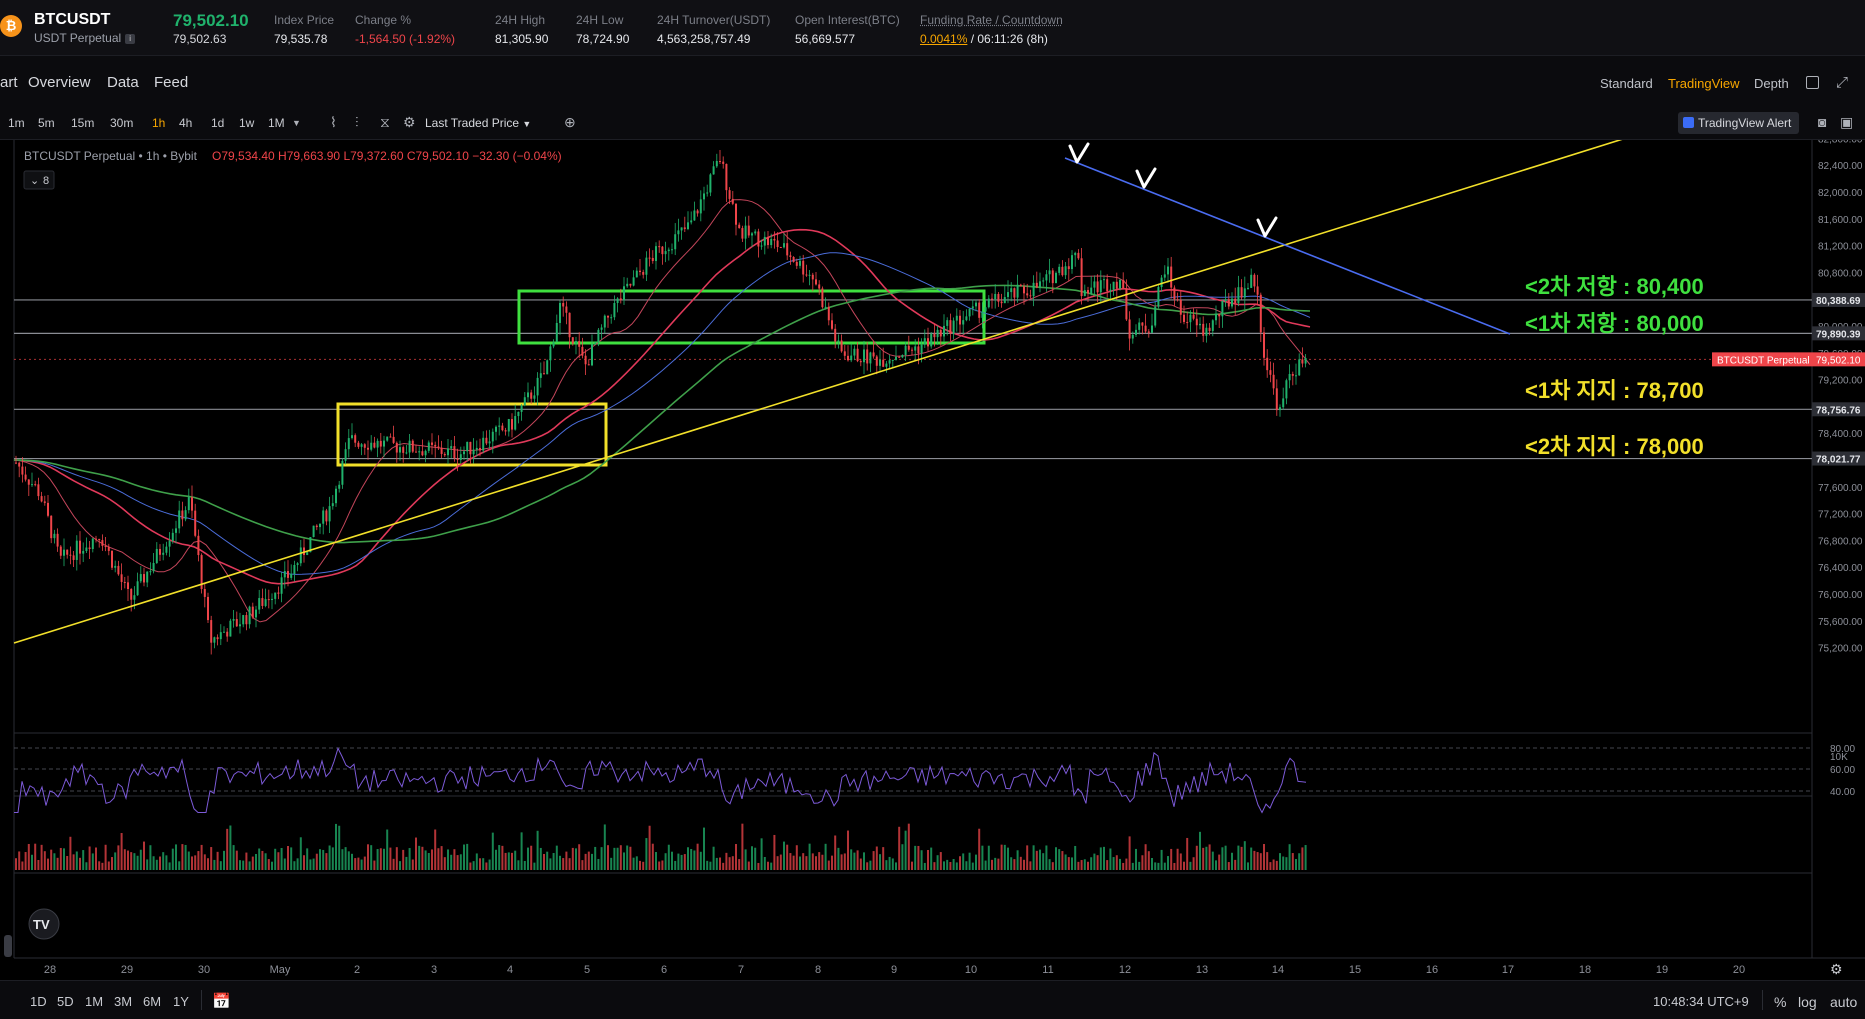 The image size is (1865, 1019). I want to click on calendar-icon: 📅, so click(221, 1001).